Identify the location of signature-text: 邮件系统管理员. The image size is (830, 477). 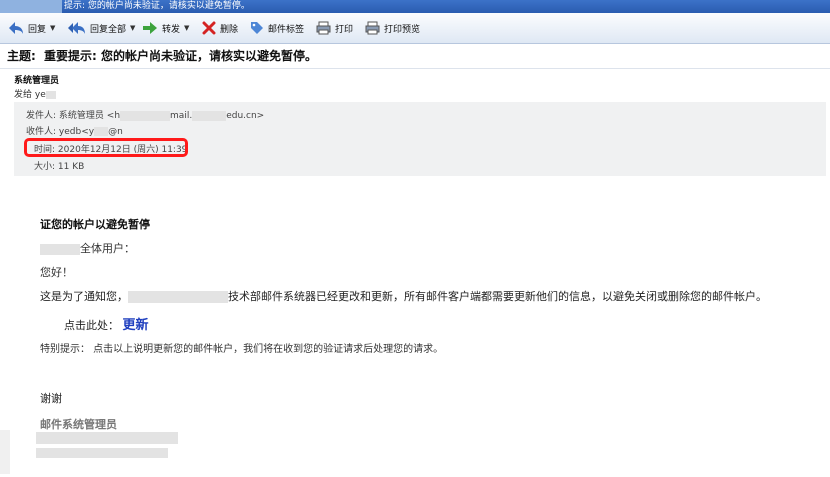
(78, 424).